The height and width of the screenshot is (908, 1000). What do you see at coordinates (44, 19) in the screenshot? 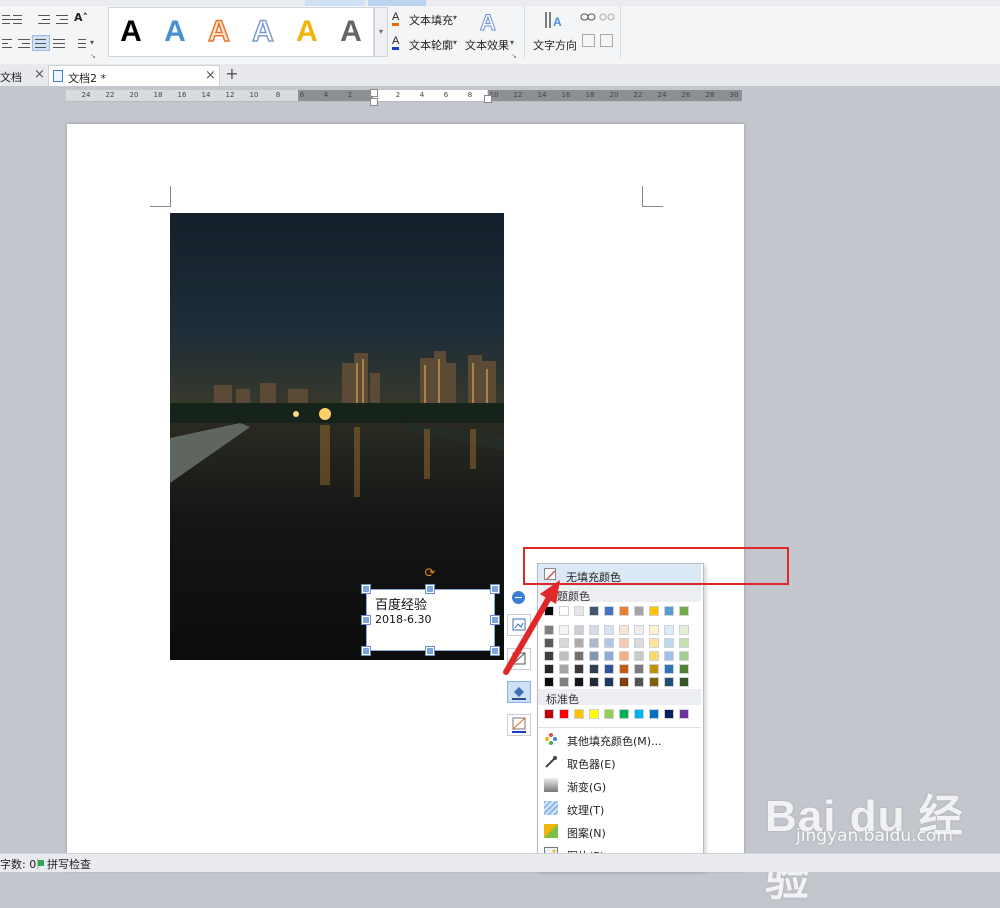
I see `decrease-indent-icon` at bounding box center [44, 19].